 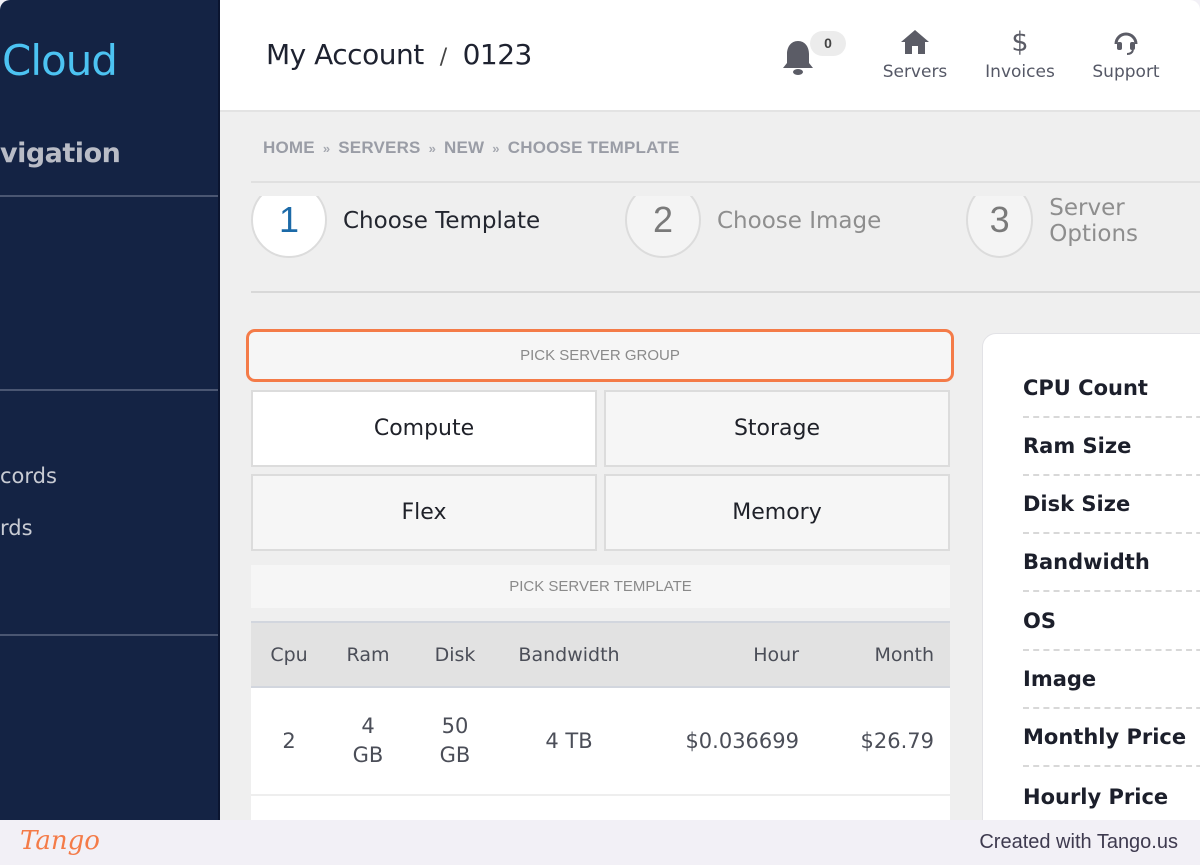 What do you see at coordinates (455, 654) in the screenshot?
I see `col-disk: Disk` at bounding box center [455, 654].